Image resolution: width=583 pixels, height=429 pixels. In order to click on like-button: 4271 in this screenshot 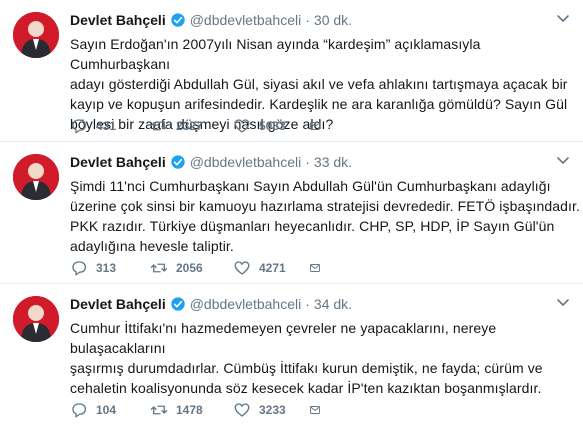, I will do `click(271, 268)`.